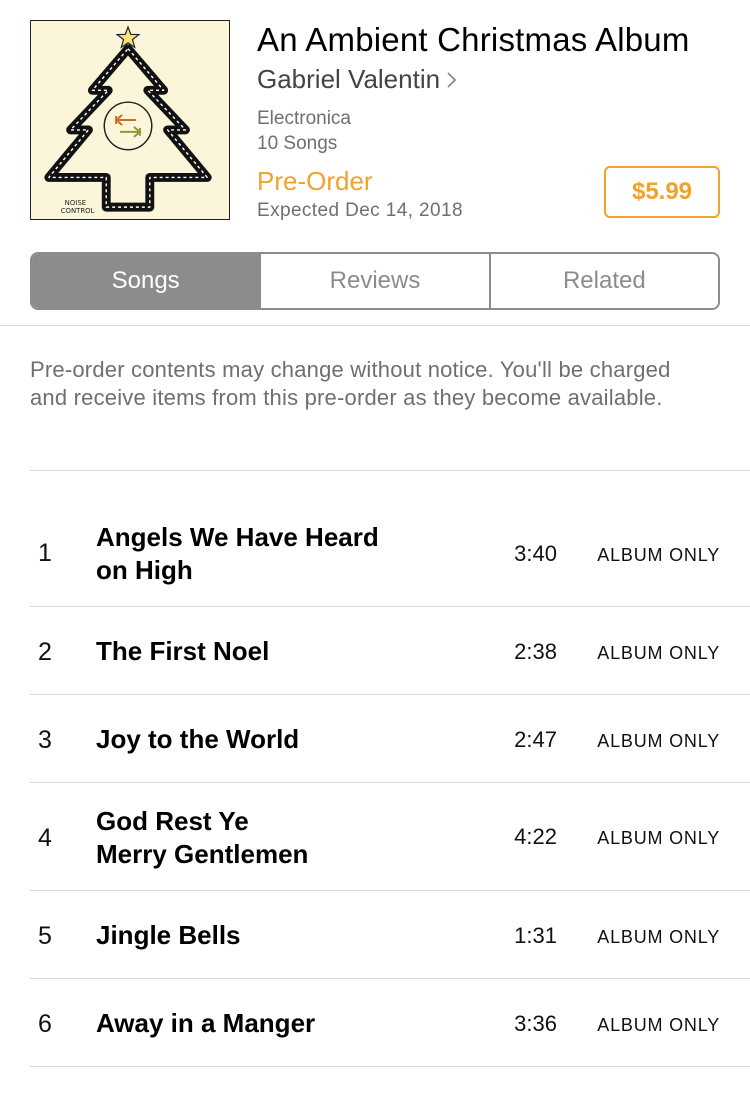 The height and width of the screenshot is (1096, 750). I want to click on track-row: 6 Away in a Manger 3:36 ALBUM ONLY, so click(375, 1023).